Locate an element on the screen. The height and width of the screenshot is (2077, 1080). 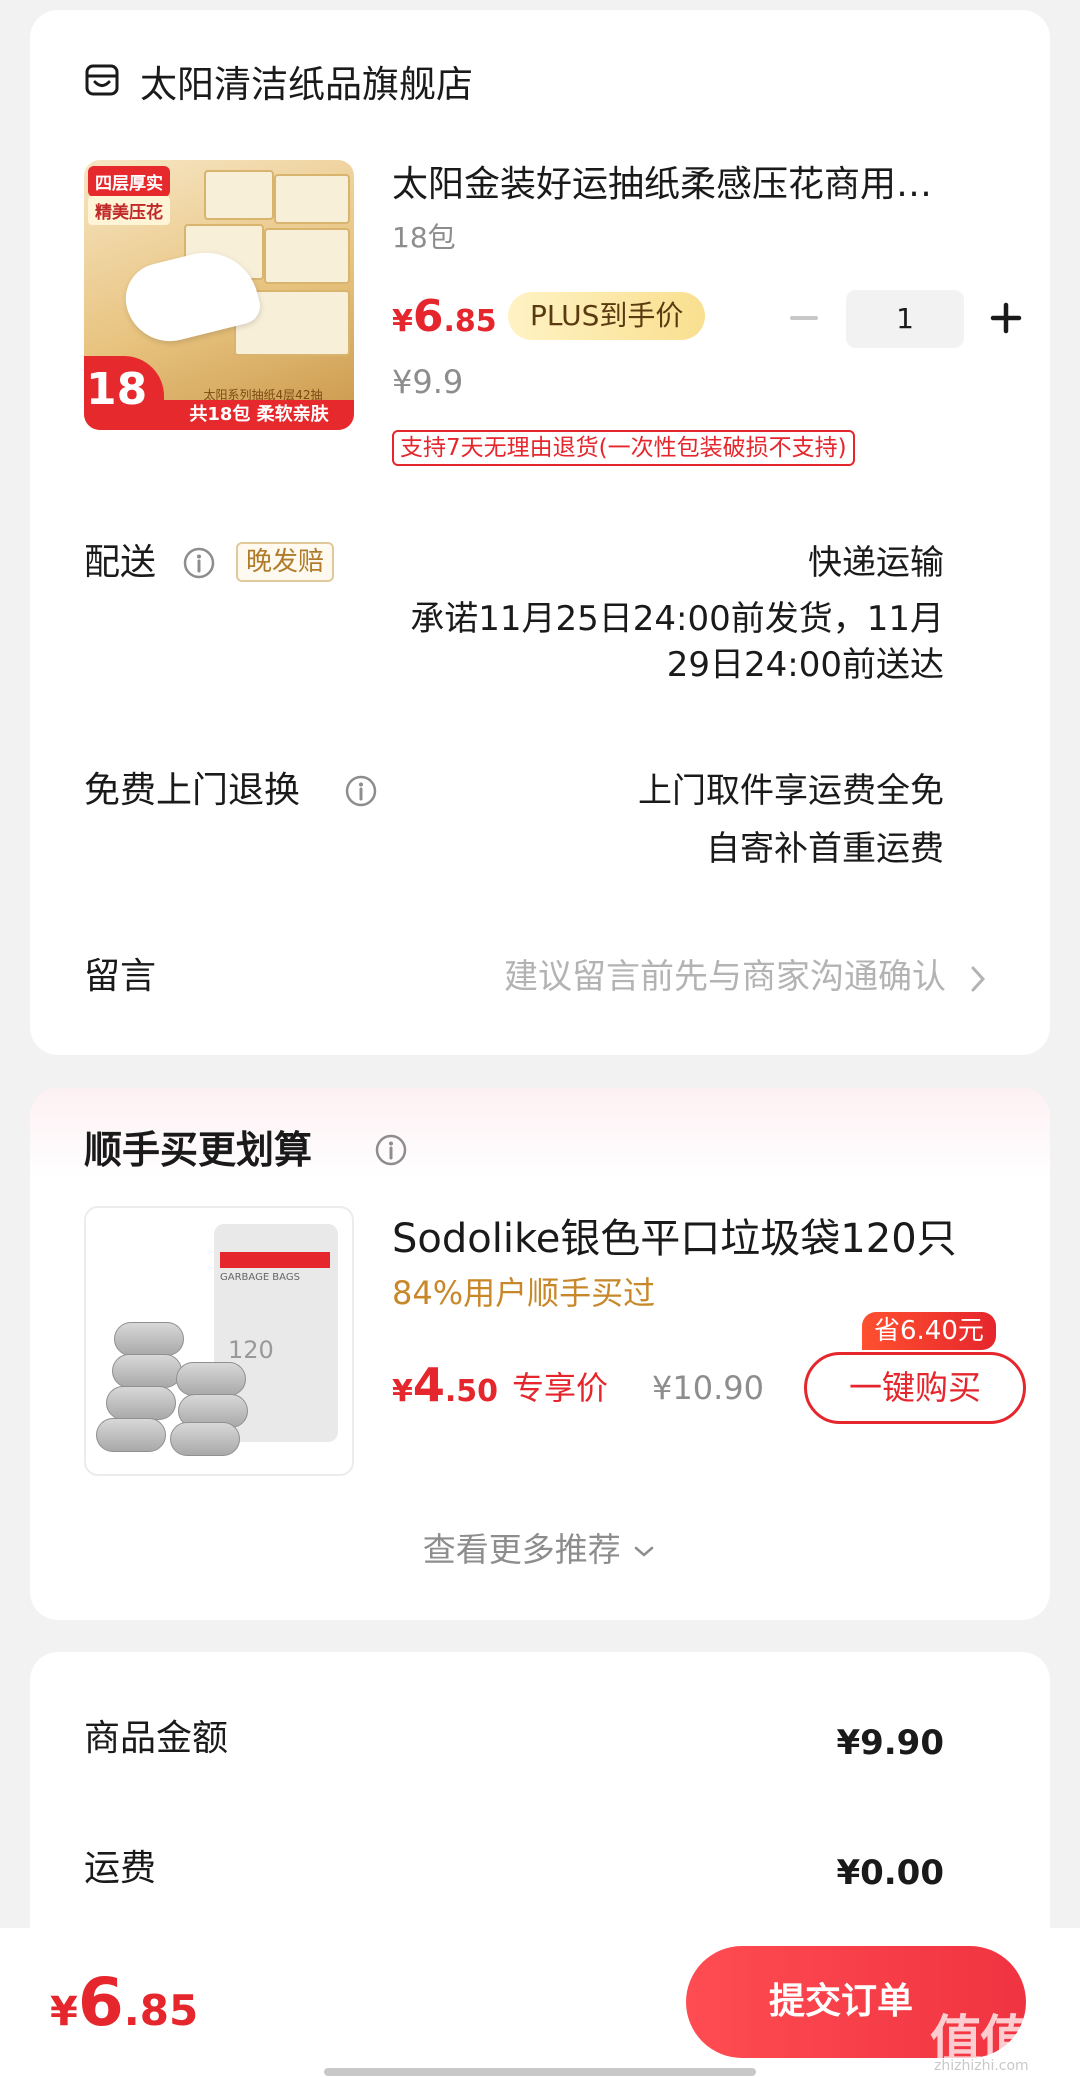
upsell-social-proof: 84%用户顺手买过 is located at coordinates (524, 1293).